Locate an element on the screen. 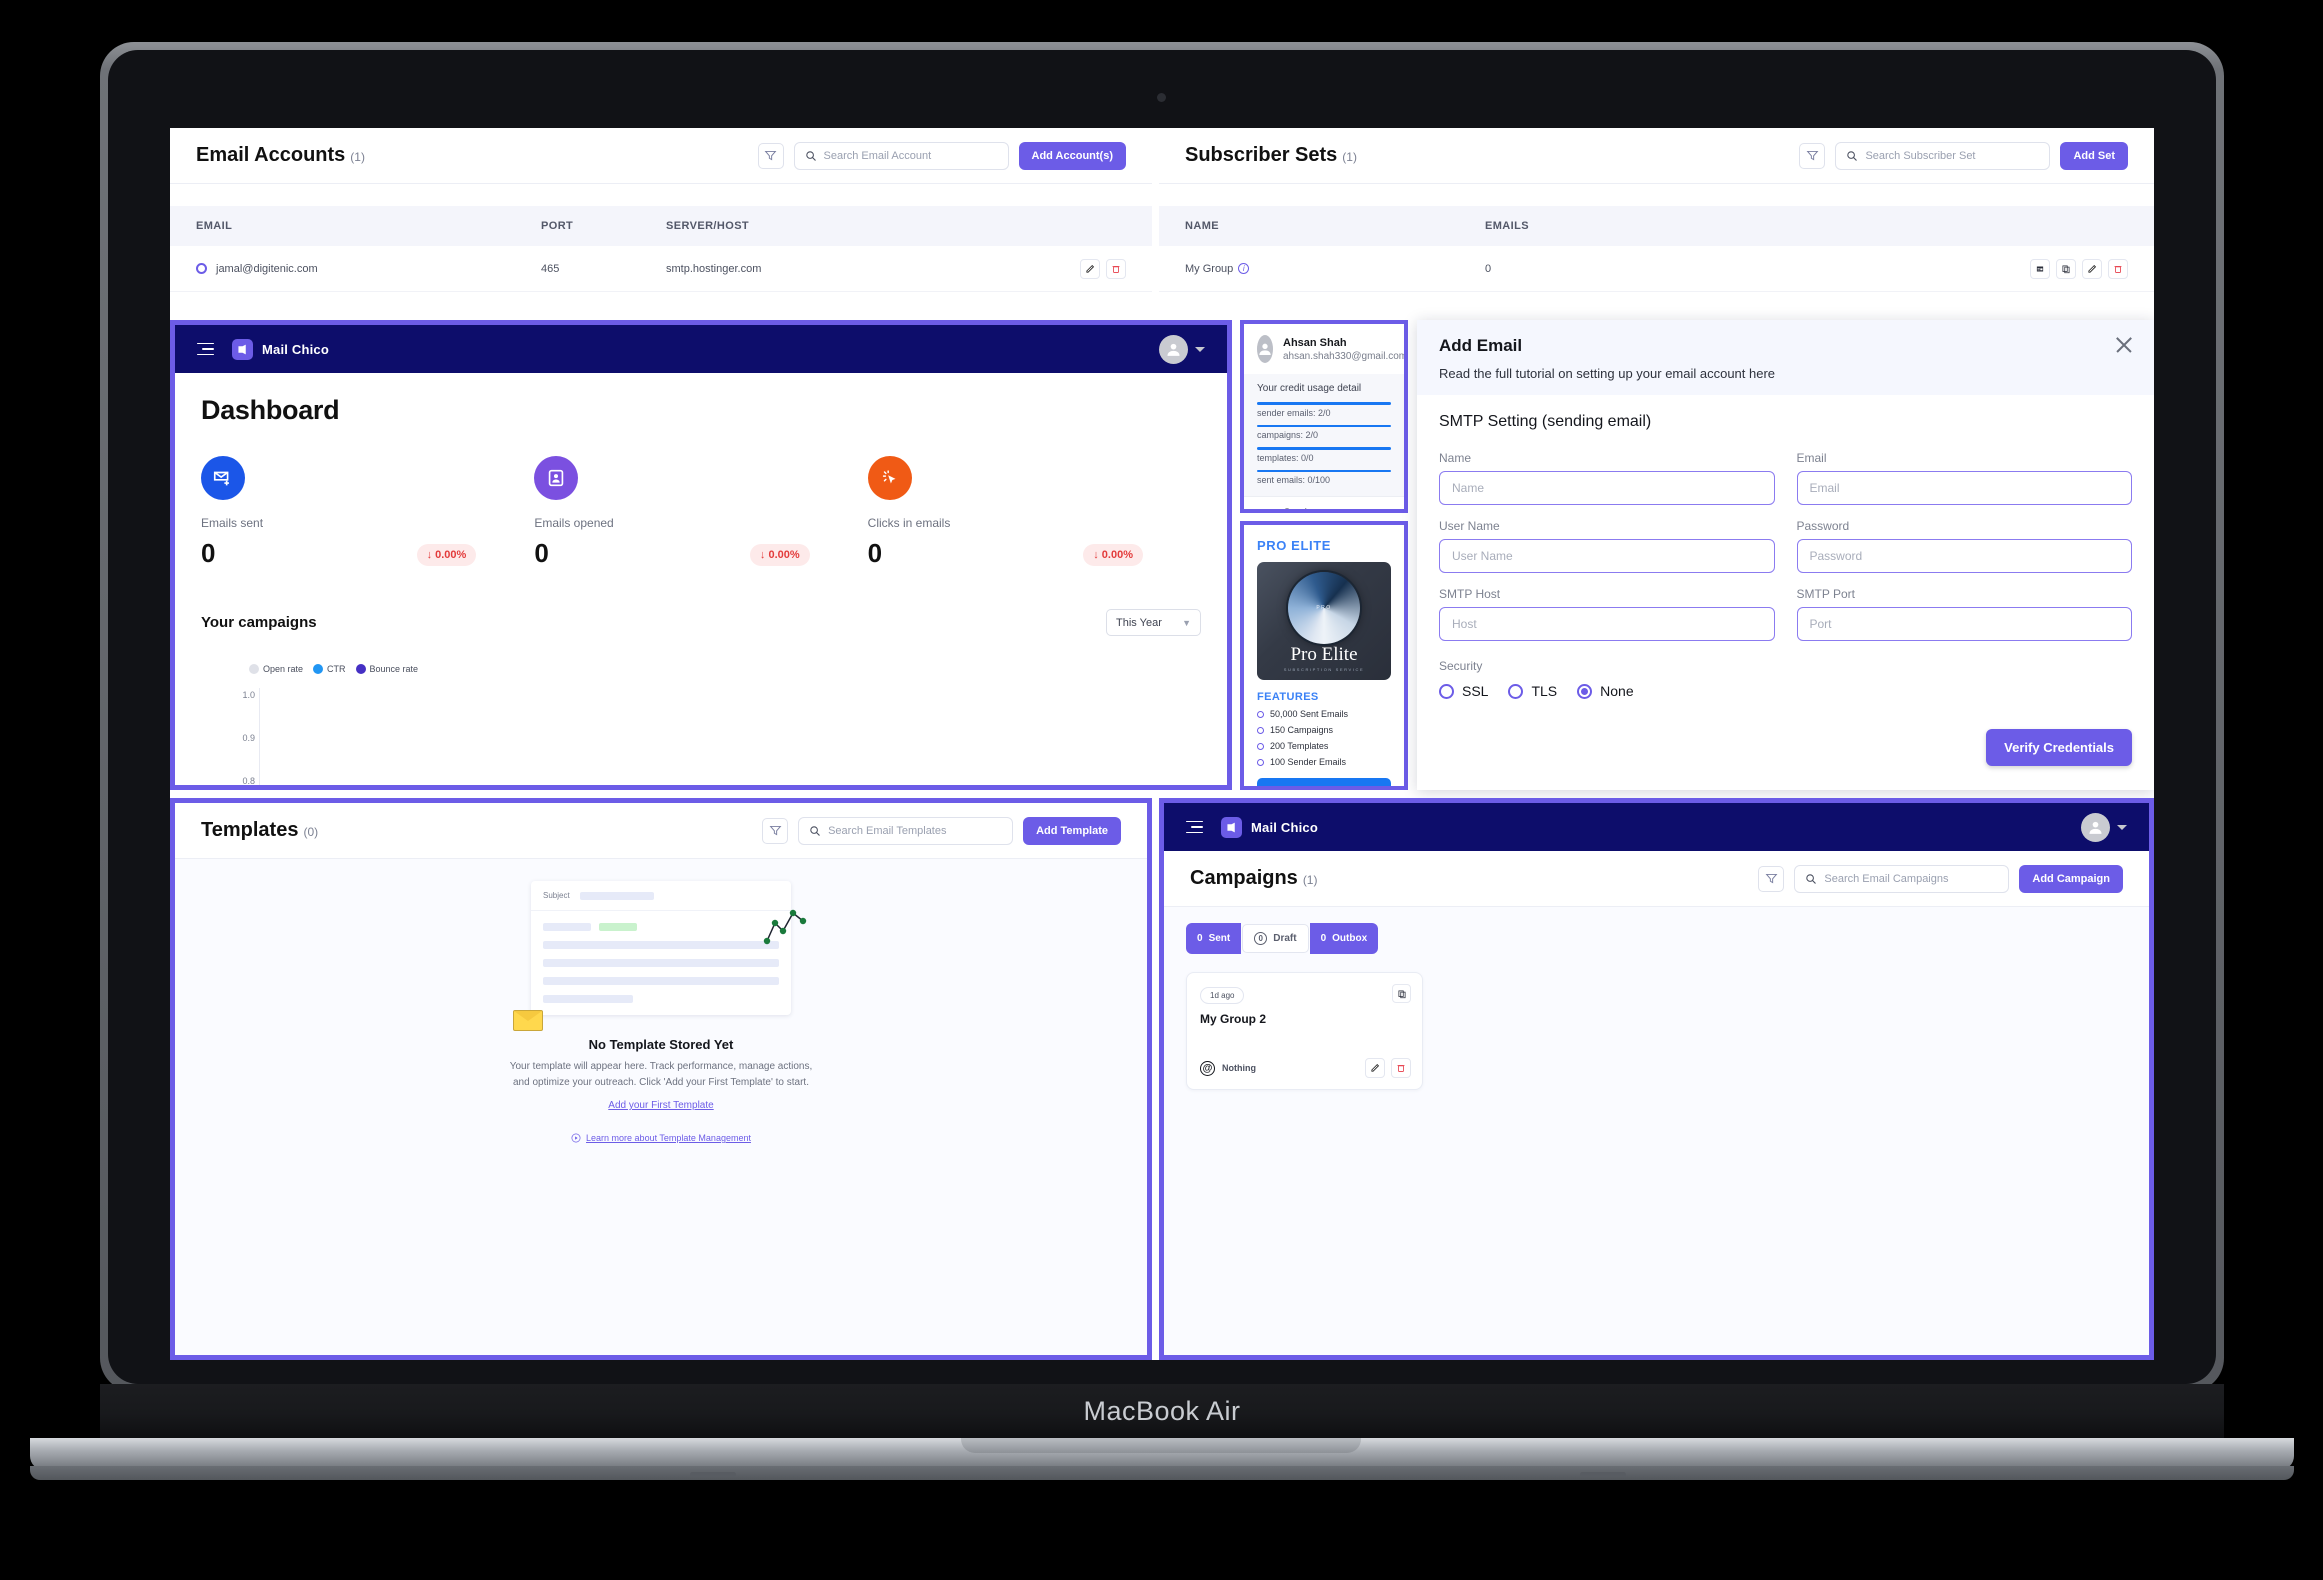 This screenshot has height=1580, width=2323. tab-draft: 0 Draft is located at coordinates (1275, 938).